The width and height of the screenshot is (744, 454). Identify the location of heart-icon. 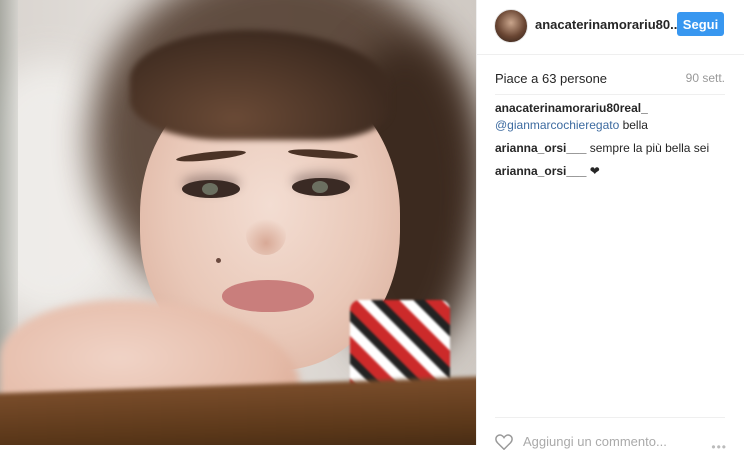
(504, 442).